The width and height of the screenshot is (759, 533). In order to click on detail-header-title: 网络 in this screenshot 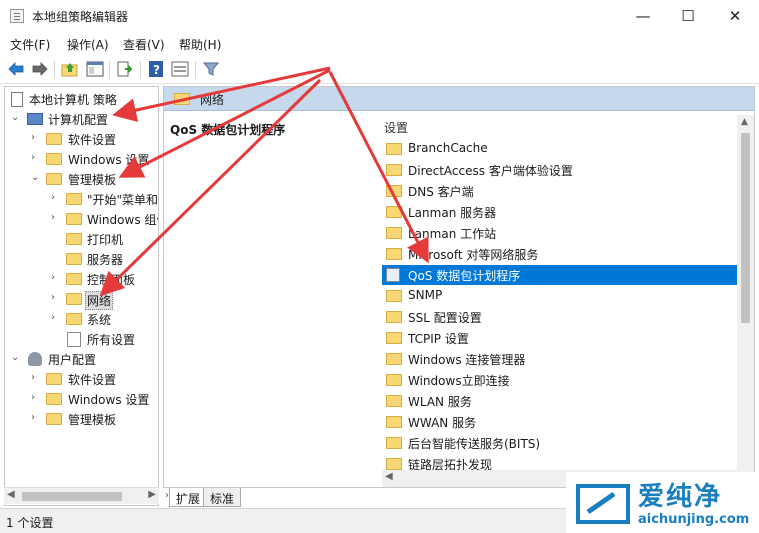, I will do `click(212, 100)`.